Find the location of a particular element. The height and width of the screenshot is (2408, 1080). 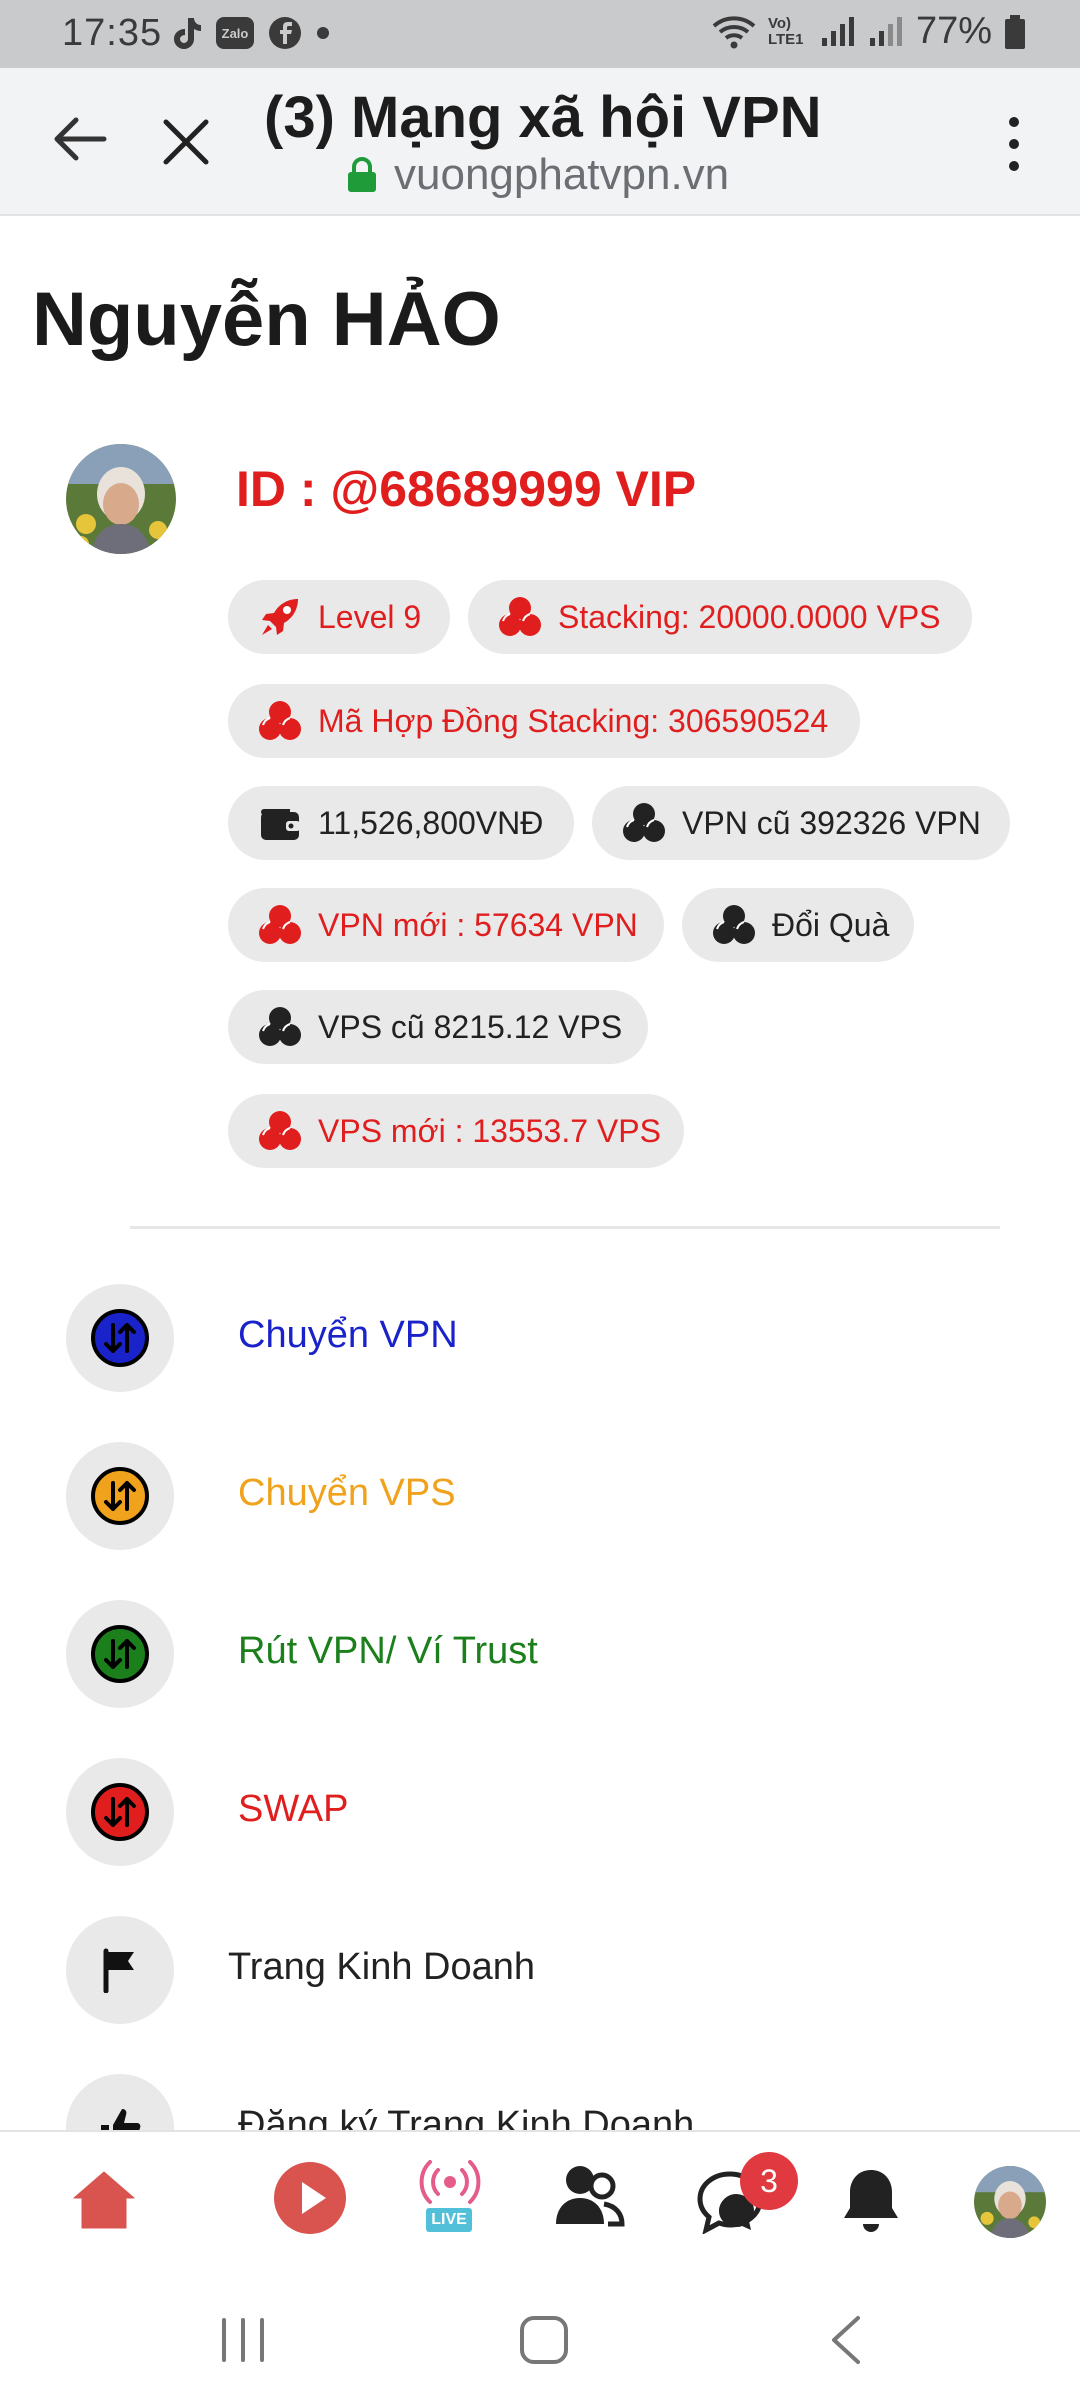

level-badge: Level 9 is located at coordinates (339, 617).